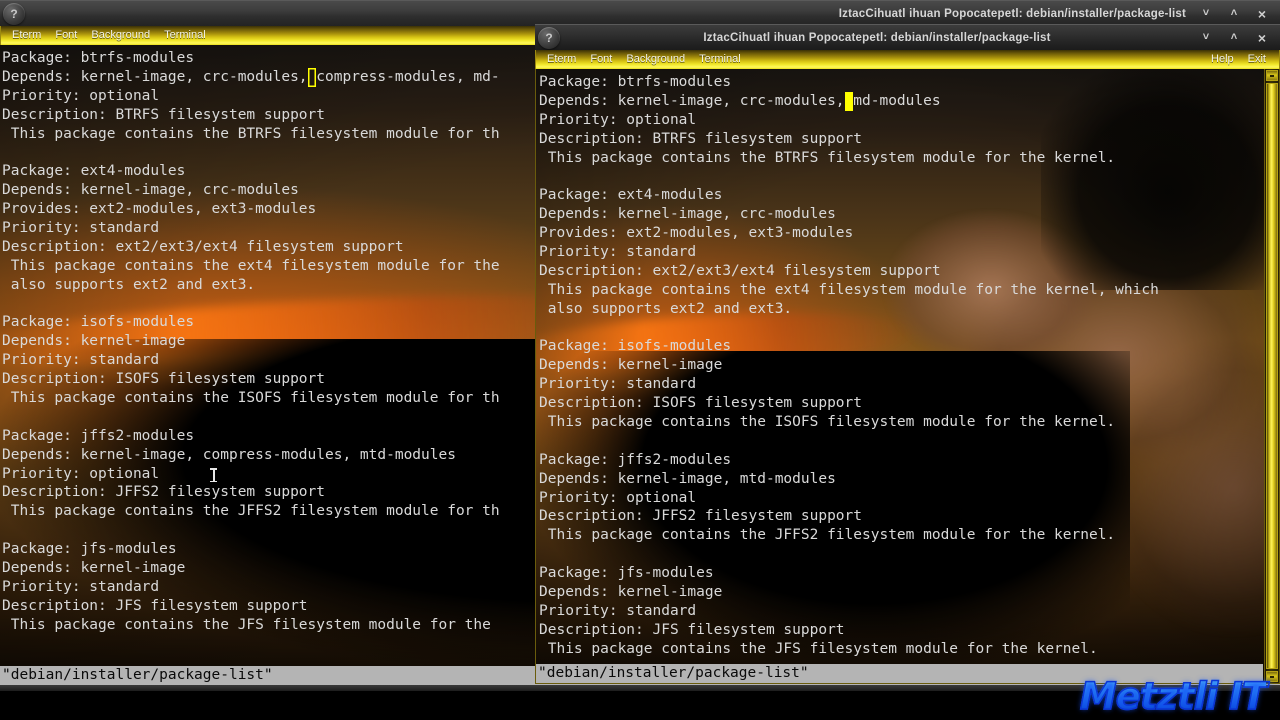  Describe the element at coordinates (1234, 37) in the screenshot. I see `maximize-button-right: ˄` at that location.